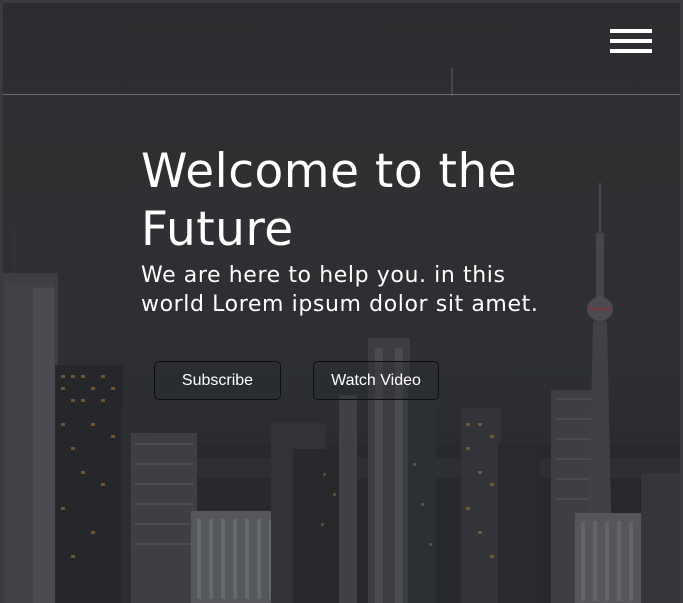  I want to click on watch-video-button: Watch Video, so click(376, 380).